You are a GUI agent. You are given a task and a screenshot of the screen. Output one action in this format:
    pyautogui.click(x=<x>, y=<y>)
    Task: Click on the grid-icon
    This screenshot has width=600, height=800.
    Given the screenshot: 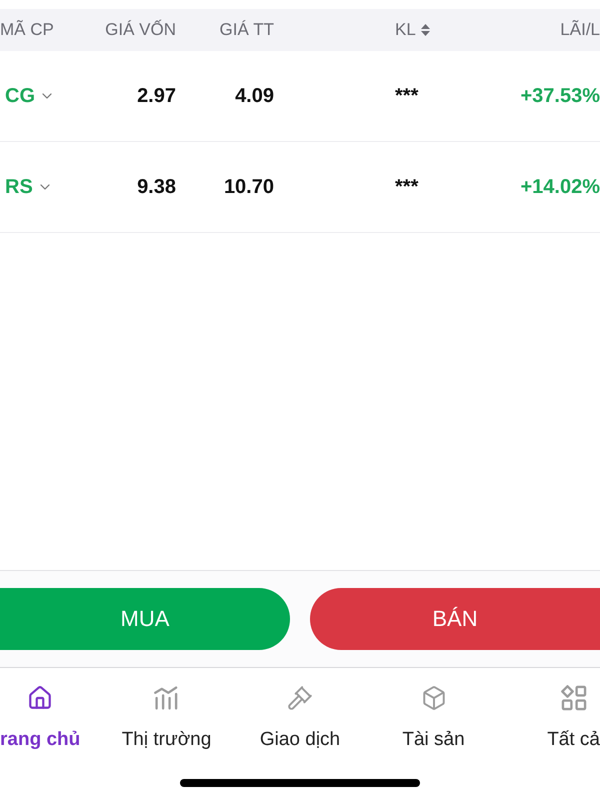 What is the action you would take?
    pyautogui.click(x=573, y=698)
    